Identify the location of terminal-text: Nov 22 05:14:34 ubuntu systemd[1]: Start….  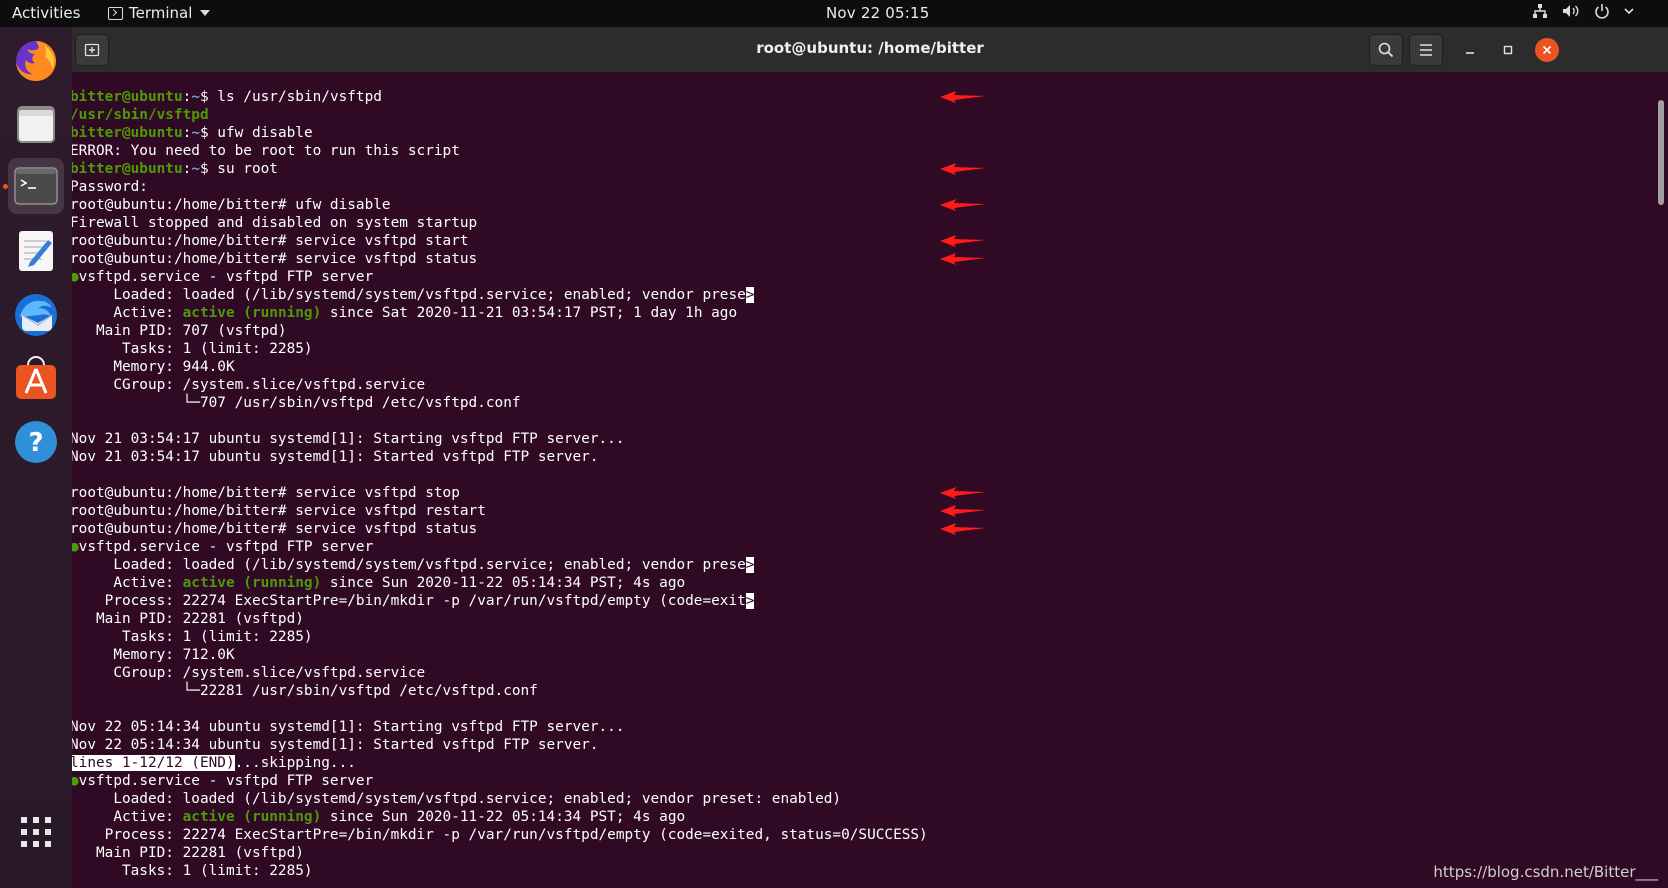
(335, 745).